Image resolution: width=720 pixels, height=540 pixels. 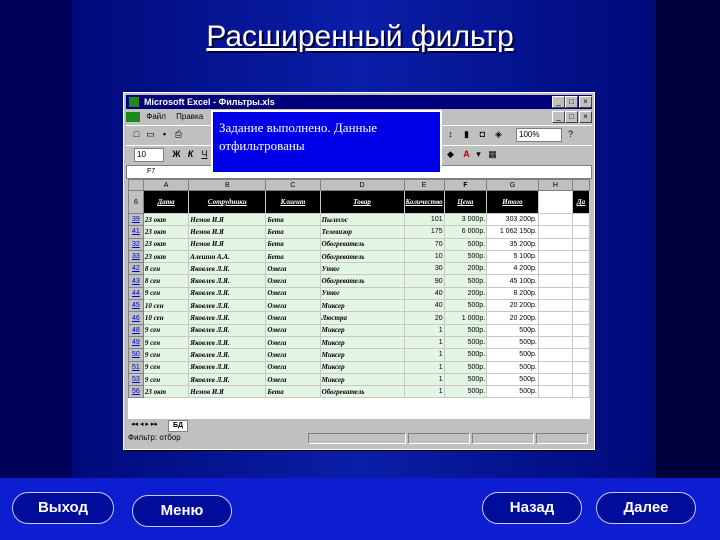 What do you see at coordinates (581, 185) in the screenshot?
I see `column-header-extra` at bounding box center [581, 185].